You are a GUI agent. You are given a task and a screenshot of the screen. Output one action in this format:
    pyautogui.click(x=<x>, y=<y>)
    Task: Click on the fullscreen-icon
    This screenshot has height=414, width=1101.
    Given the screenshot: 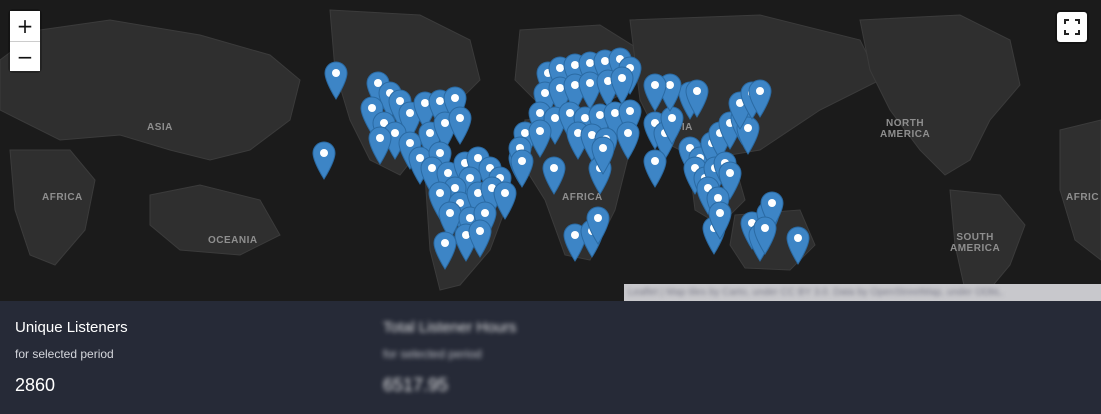 What is the action you would take?
    pyautogui.click(x=1072, y=27)
    